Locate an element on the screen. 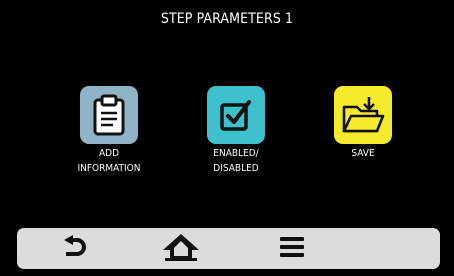  folder-save-icon is located at coordinates (363, 115).